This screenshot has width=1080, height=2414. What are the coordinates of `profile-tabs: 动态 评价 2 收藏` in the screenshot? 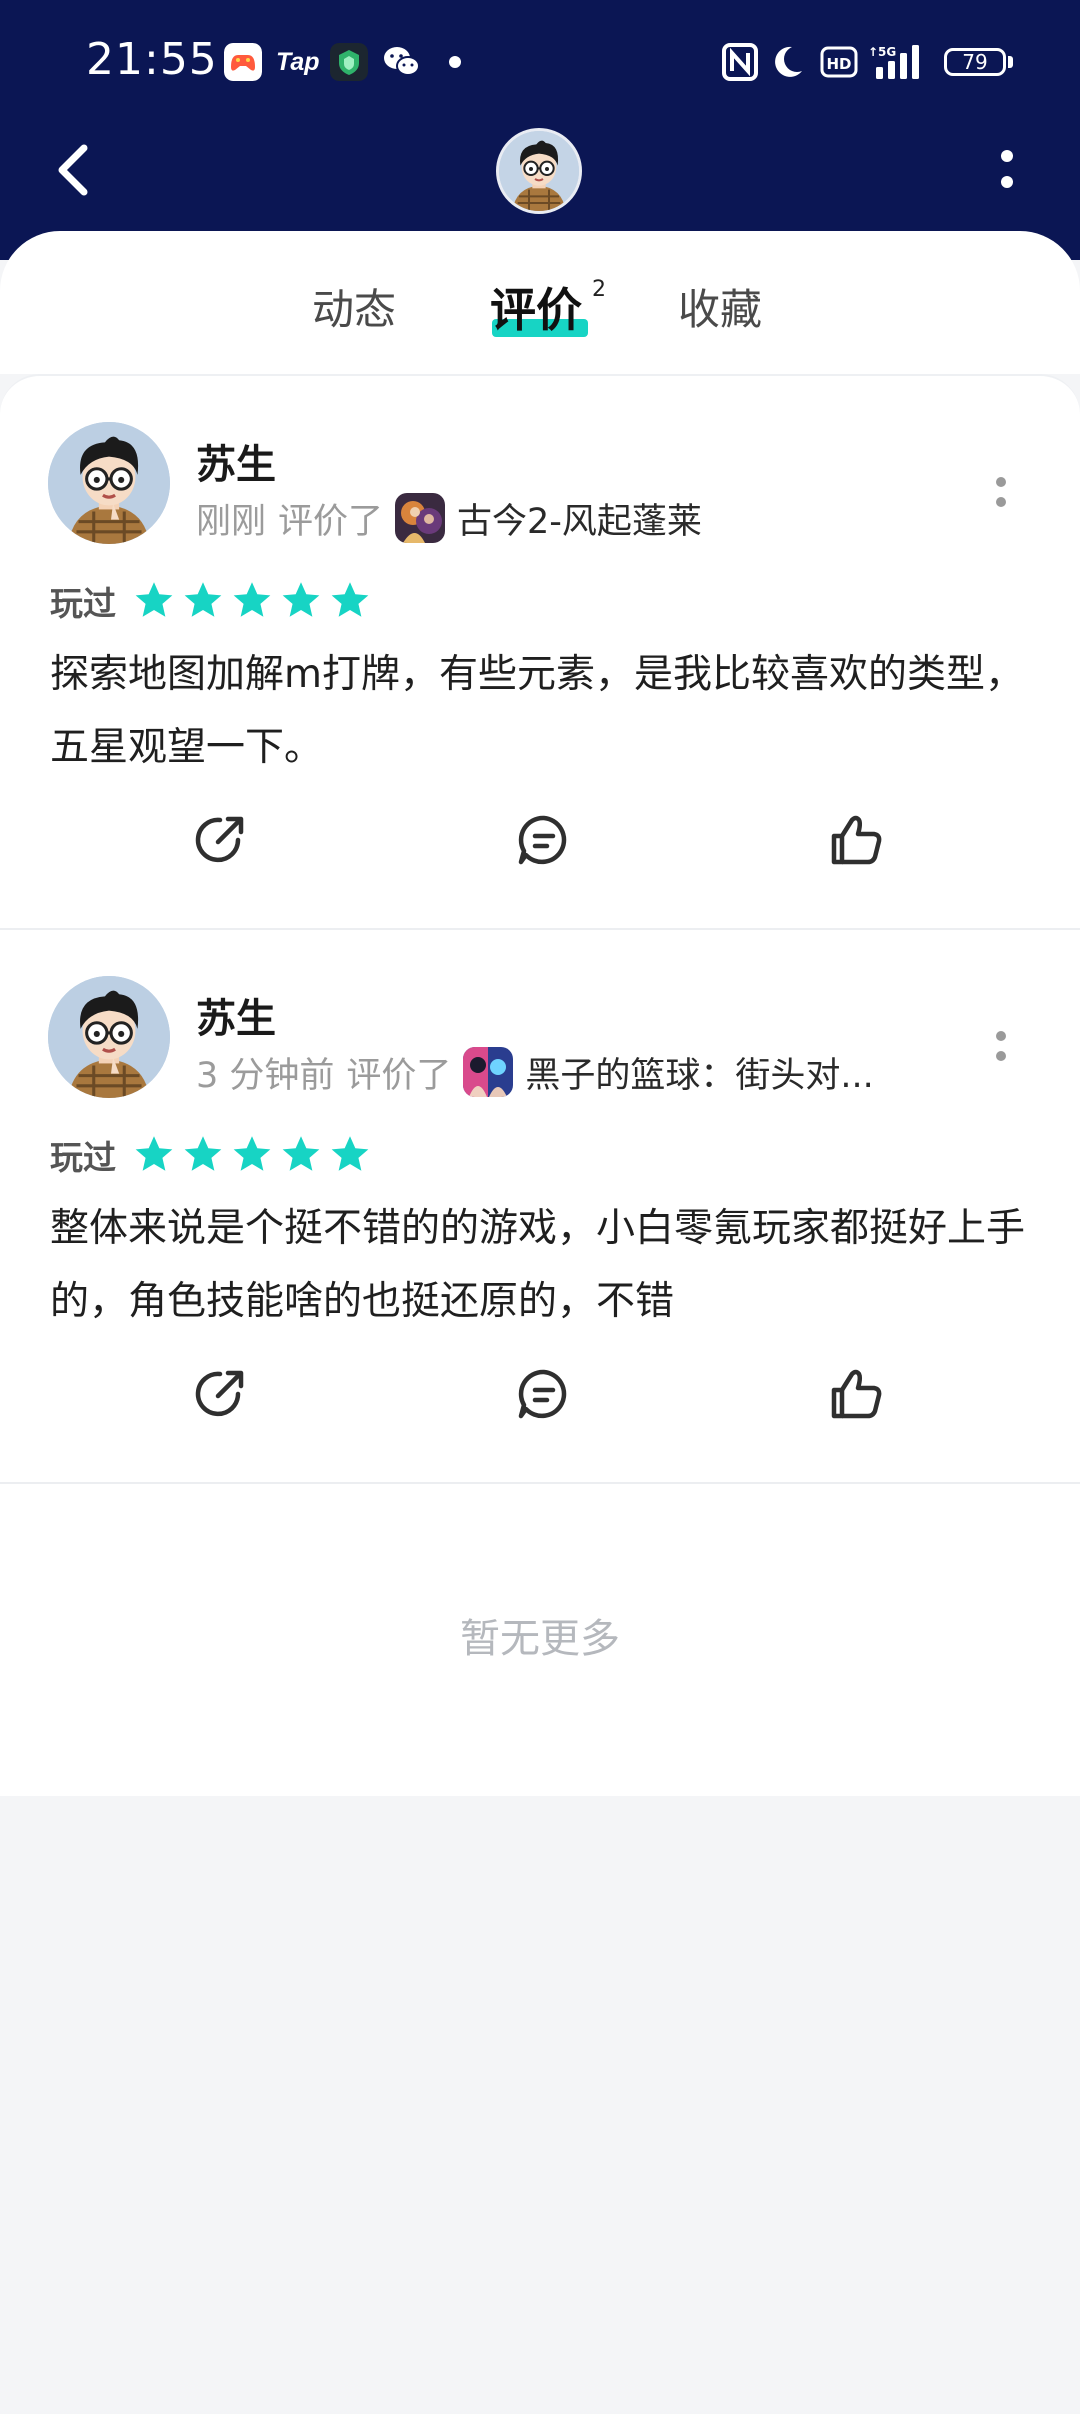 It's located at (540, 310).